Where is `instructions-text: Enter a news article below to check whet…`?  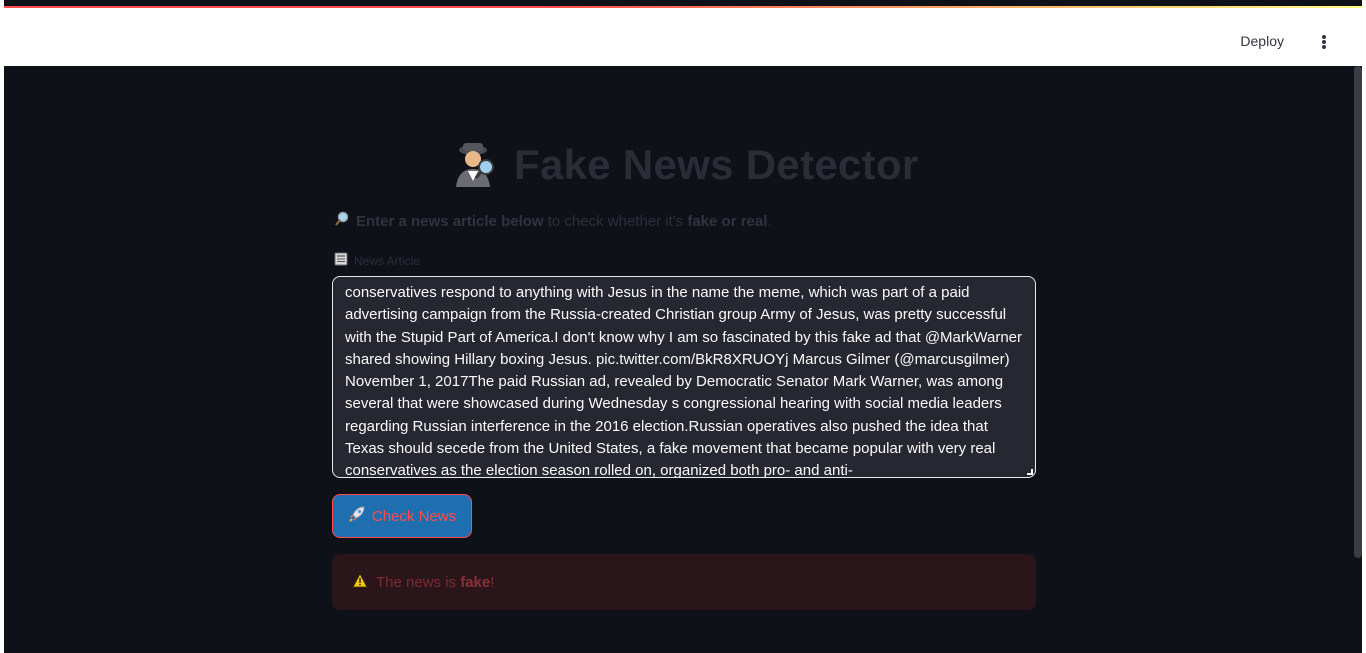
instructions-text: Enter a news article below to check whet… is located at coordinates (553, 221).